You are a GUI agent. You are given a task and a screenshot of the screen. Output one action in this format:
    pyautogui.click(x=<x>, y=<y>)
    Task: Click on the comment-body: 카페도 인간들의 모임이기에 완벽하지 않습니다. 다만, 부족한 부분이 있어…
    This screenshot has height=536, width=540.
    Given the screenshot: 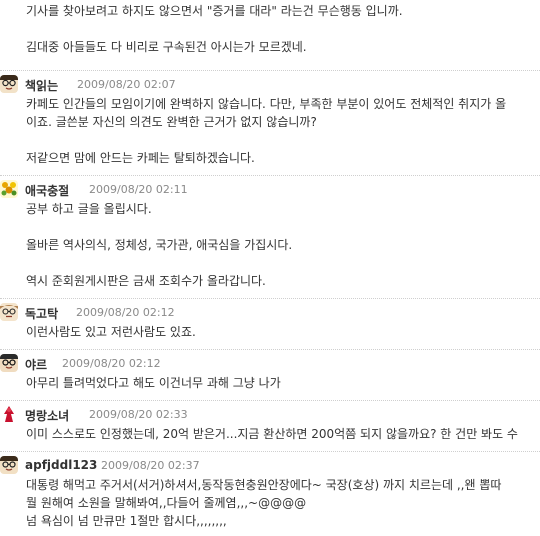 What is the action you would take?
    pyautogui.click(x=270, y=131)
    